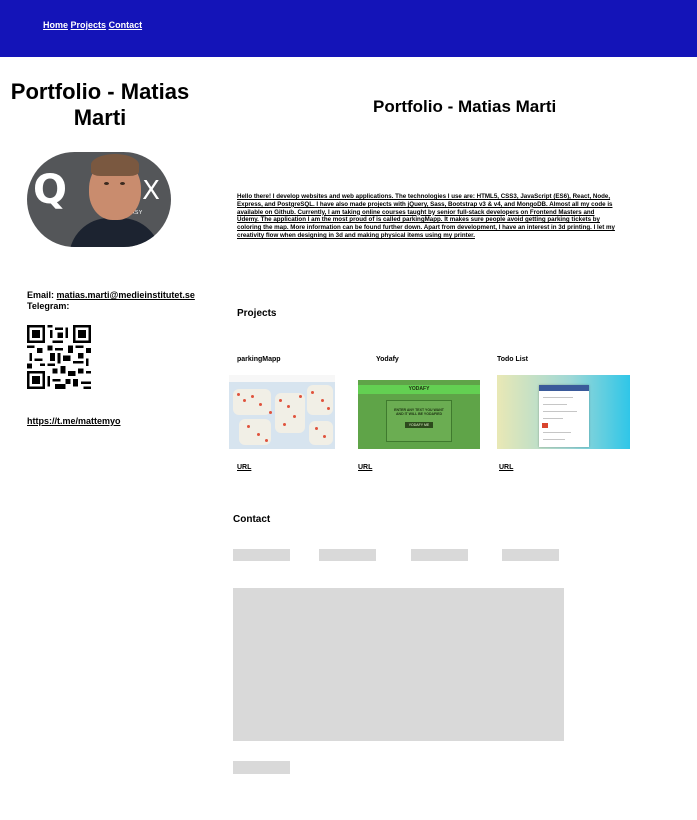 Image resolution: width=697 pixels, height=820 pixels. I want to click on telegram-link: https://t.me/mattemyo, so click(74, 421).